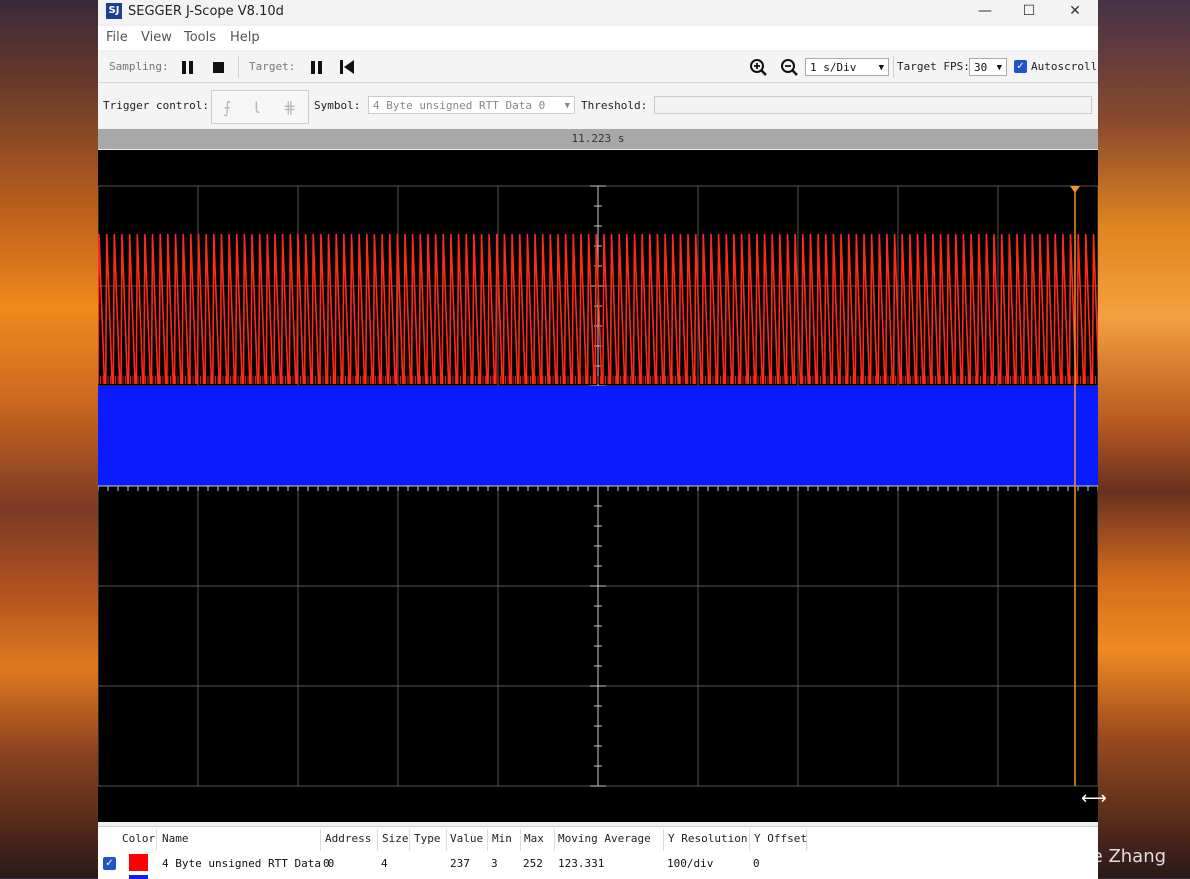  Describe the element at coordinates (138, 877) in the screenshot. I see `row-color-swatch-blue` at that location.